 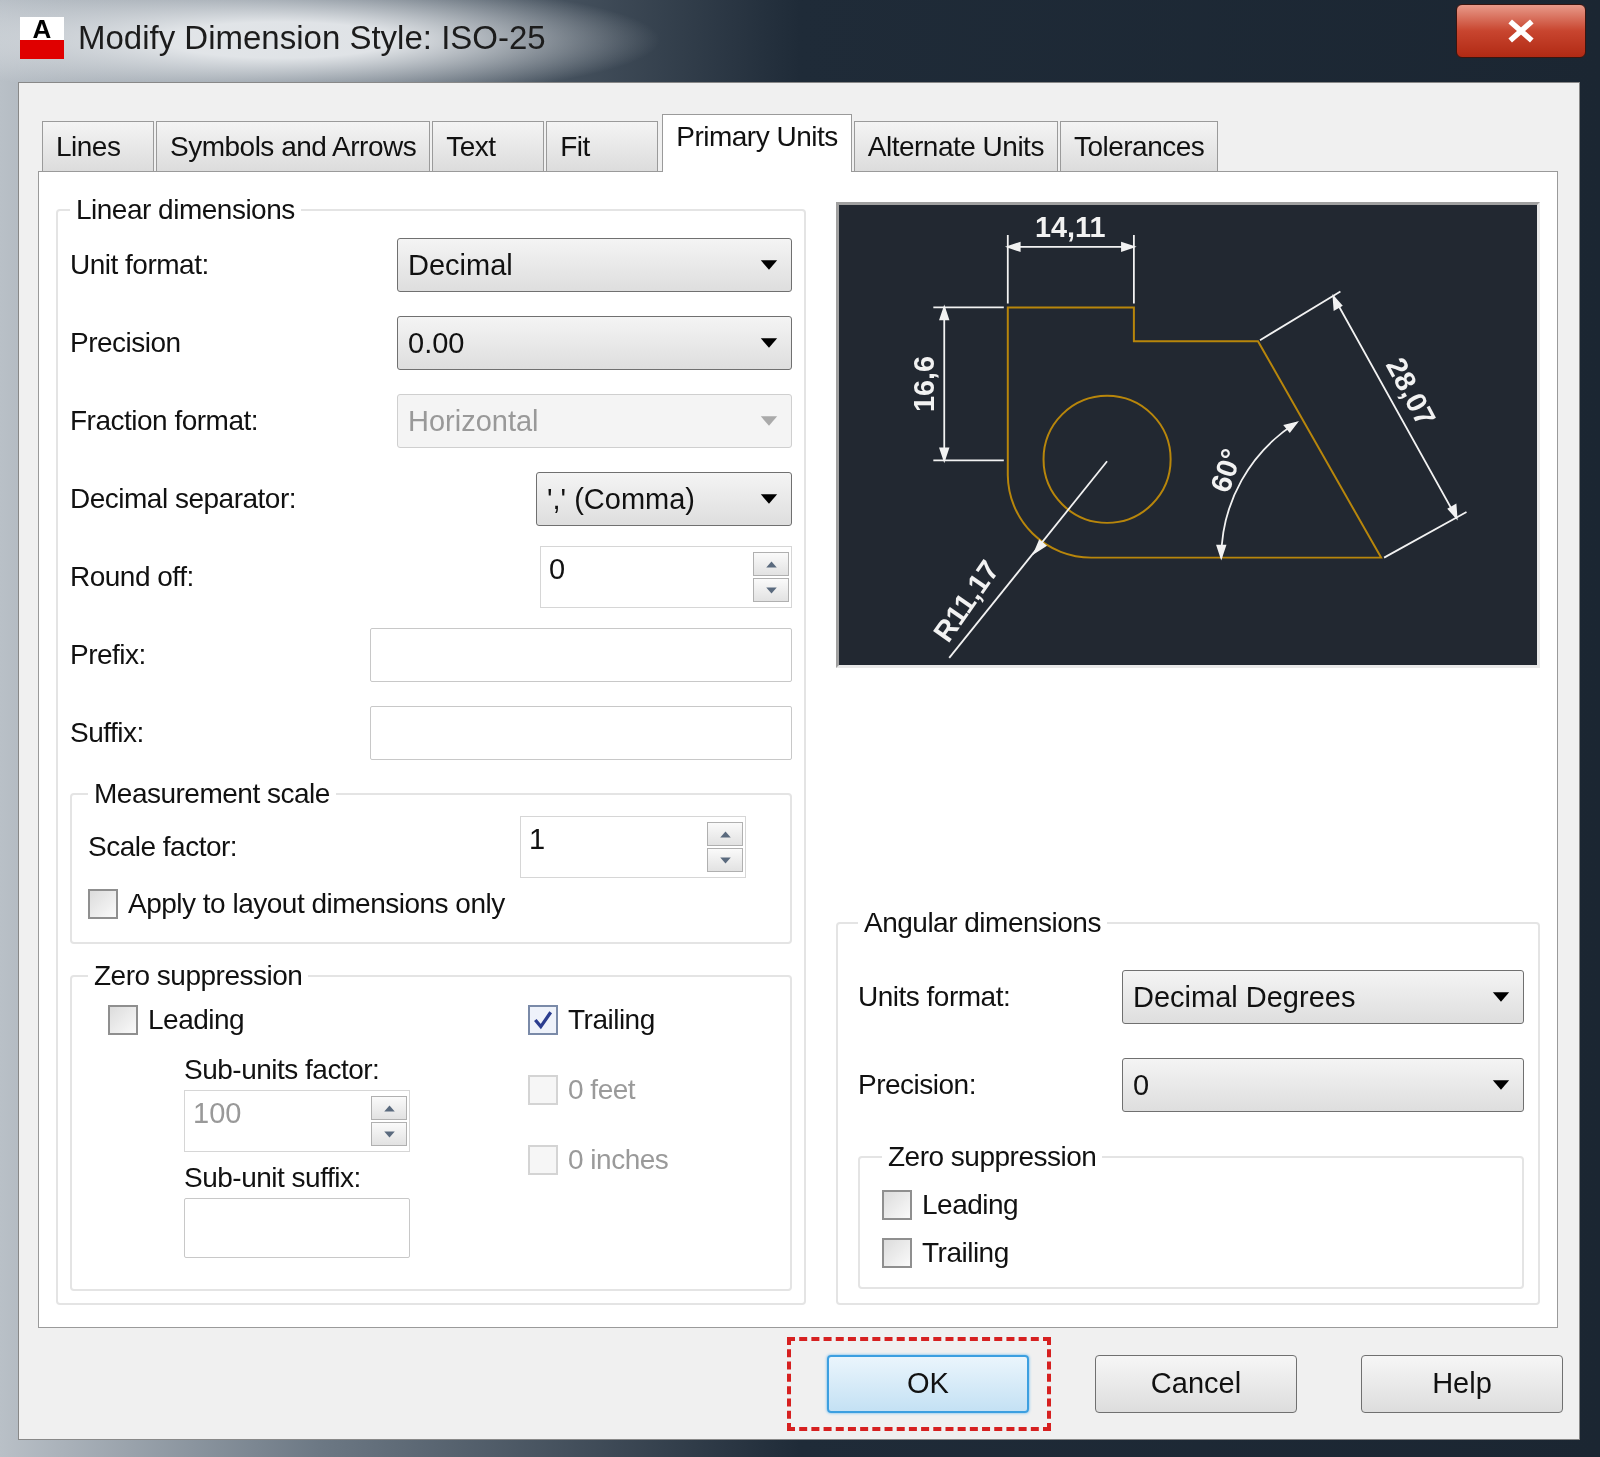 What do you see at coordinates (955, 146) in the screenshot?
I see `tab: Alternate Units` at bounding box center [955, 146].